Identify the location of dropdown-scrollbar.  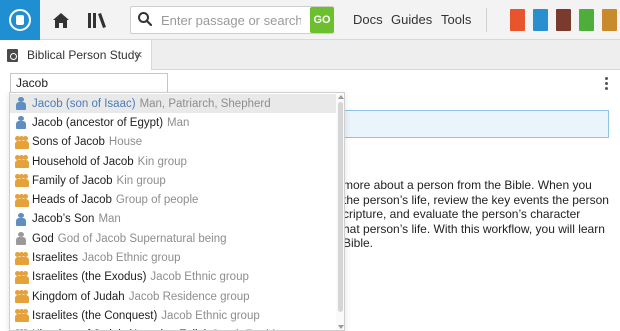
(340, 211).